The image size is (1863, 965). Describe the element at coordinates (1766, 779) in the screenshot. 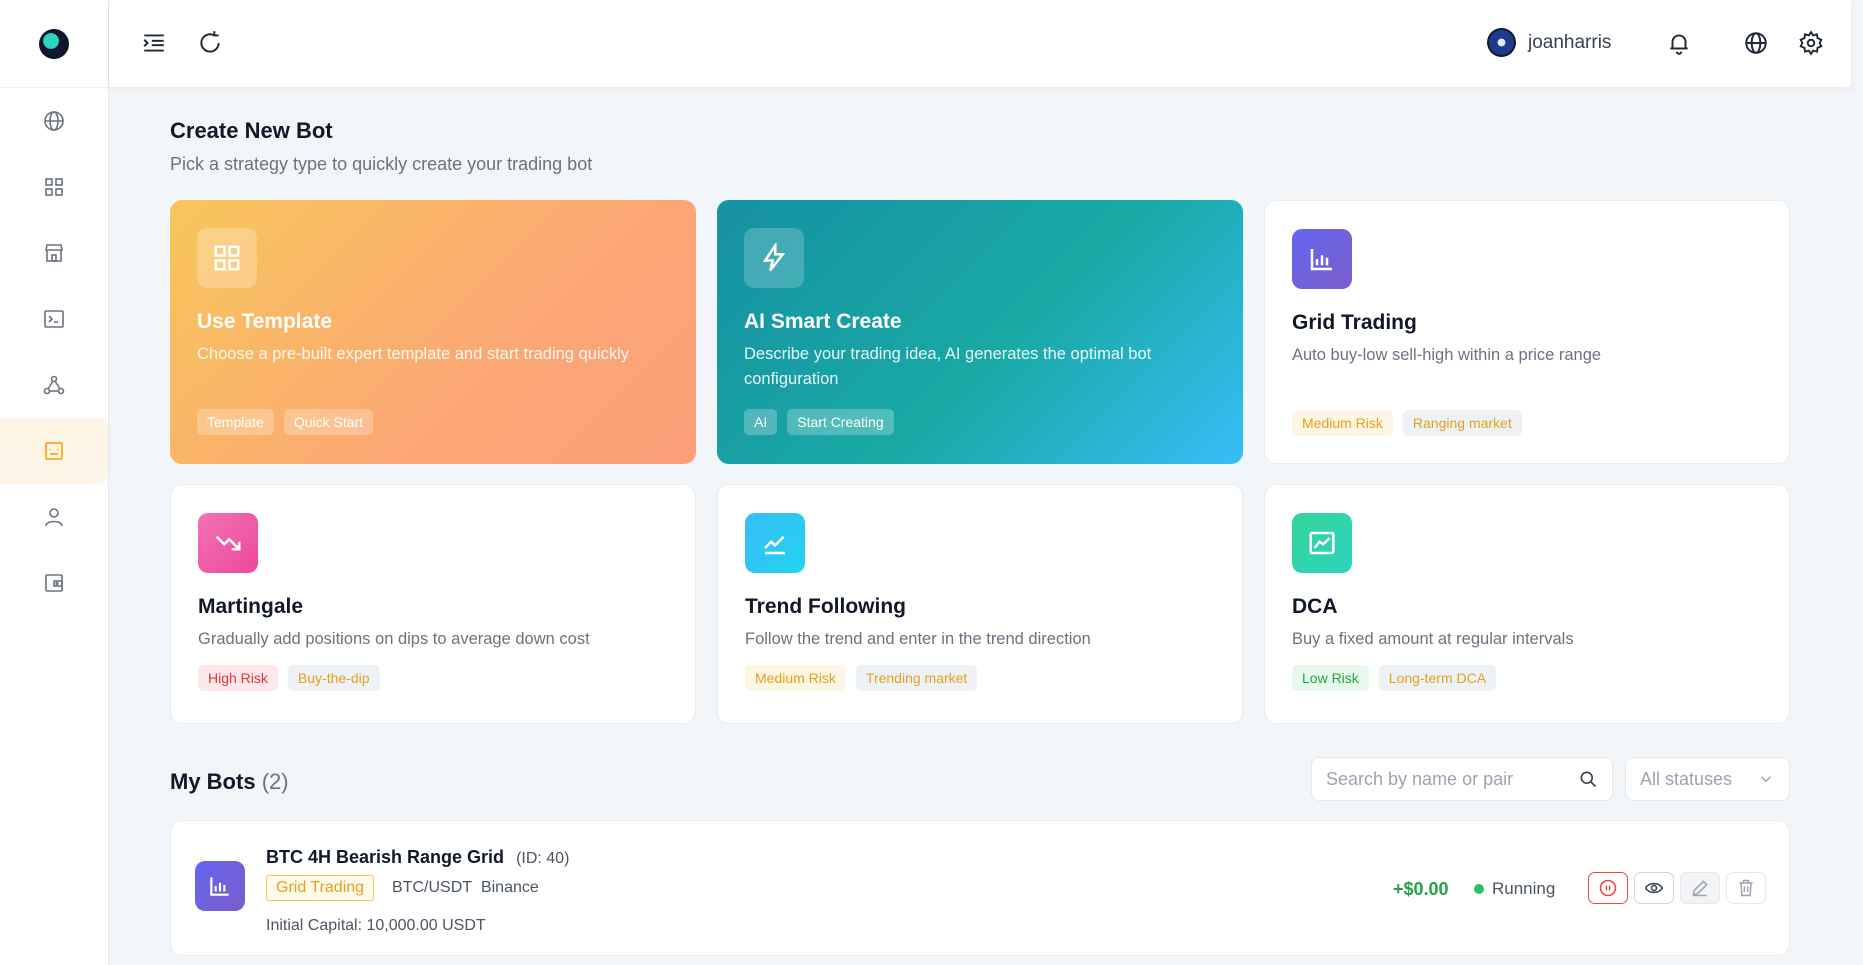

I see `chevron-down-icon` at that location.